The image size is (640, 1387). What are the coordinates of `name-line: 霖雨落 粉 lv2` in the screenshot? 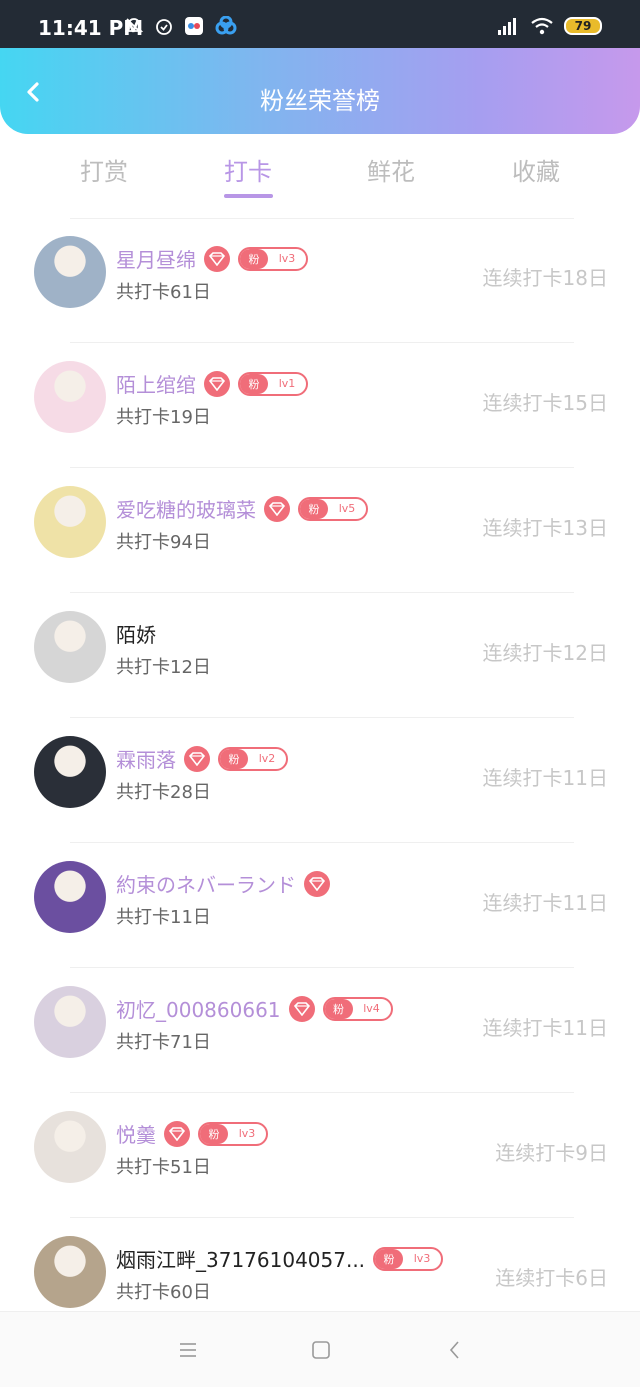 It's located at (202, 758).